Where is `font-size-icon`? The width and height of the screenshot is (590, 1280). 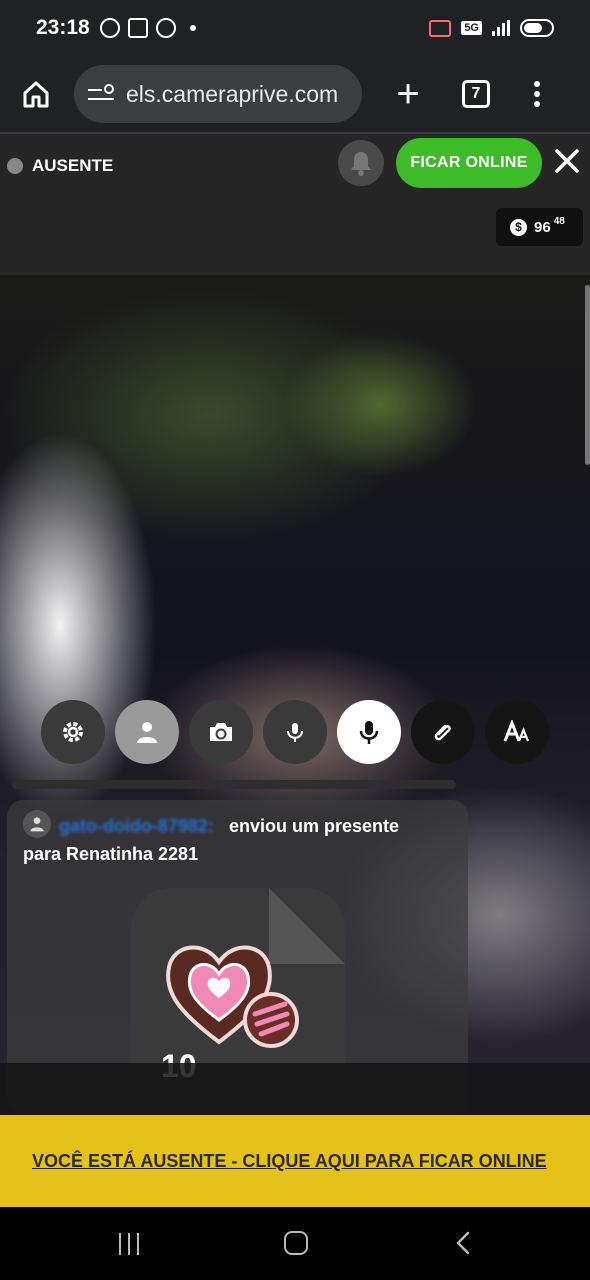 font-size-icon is located at coordinates (516, 731).